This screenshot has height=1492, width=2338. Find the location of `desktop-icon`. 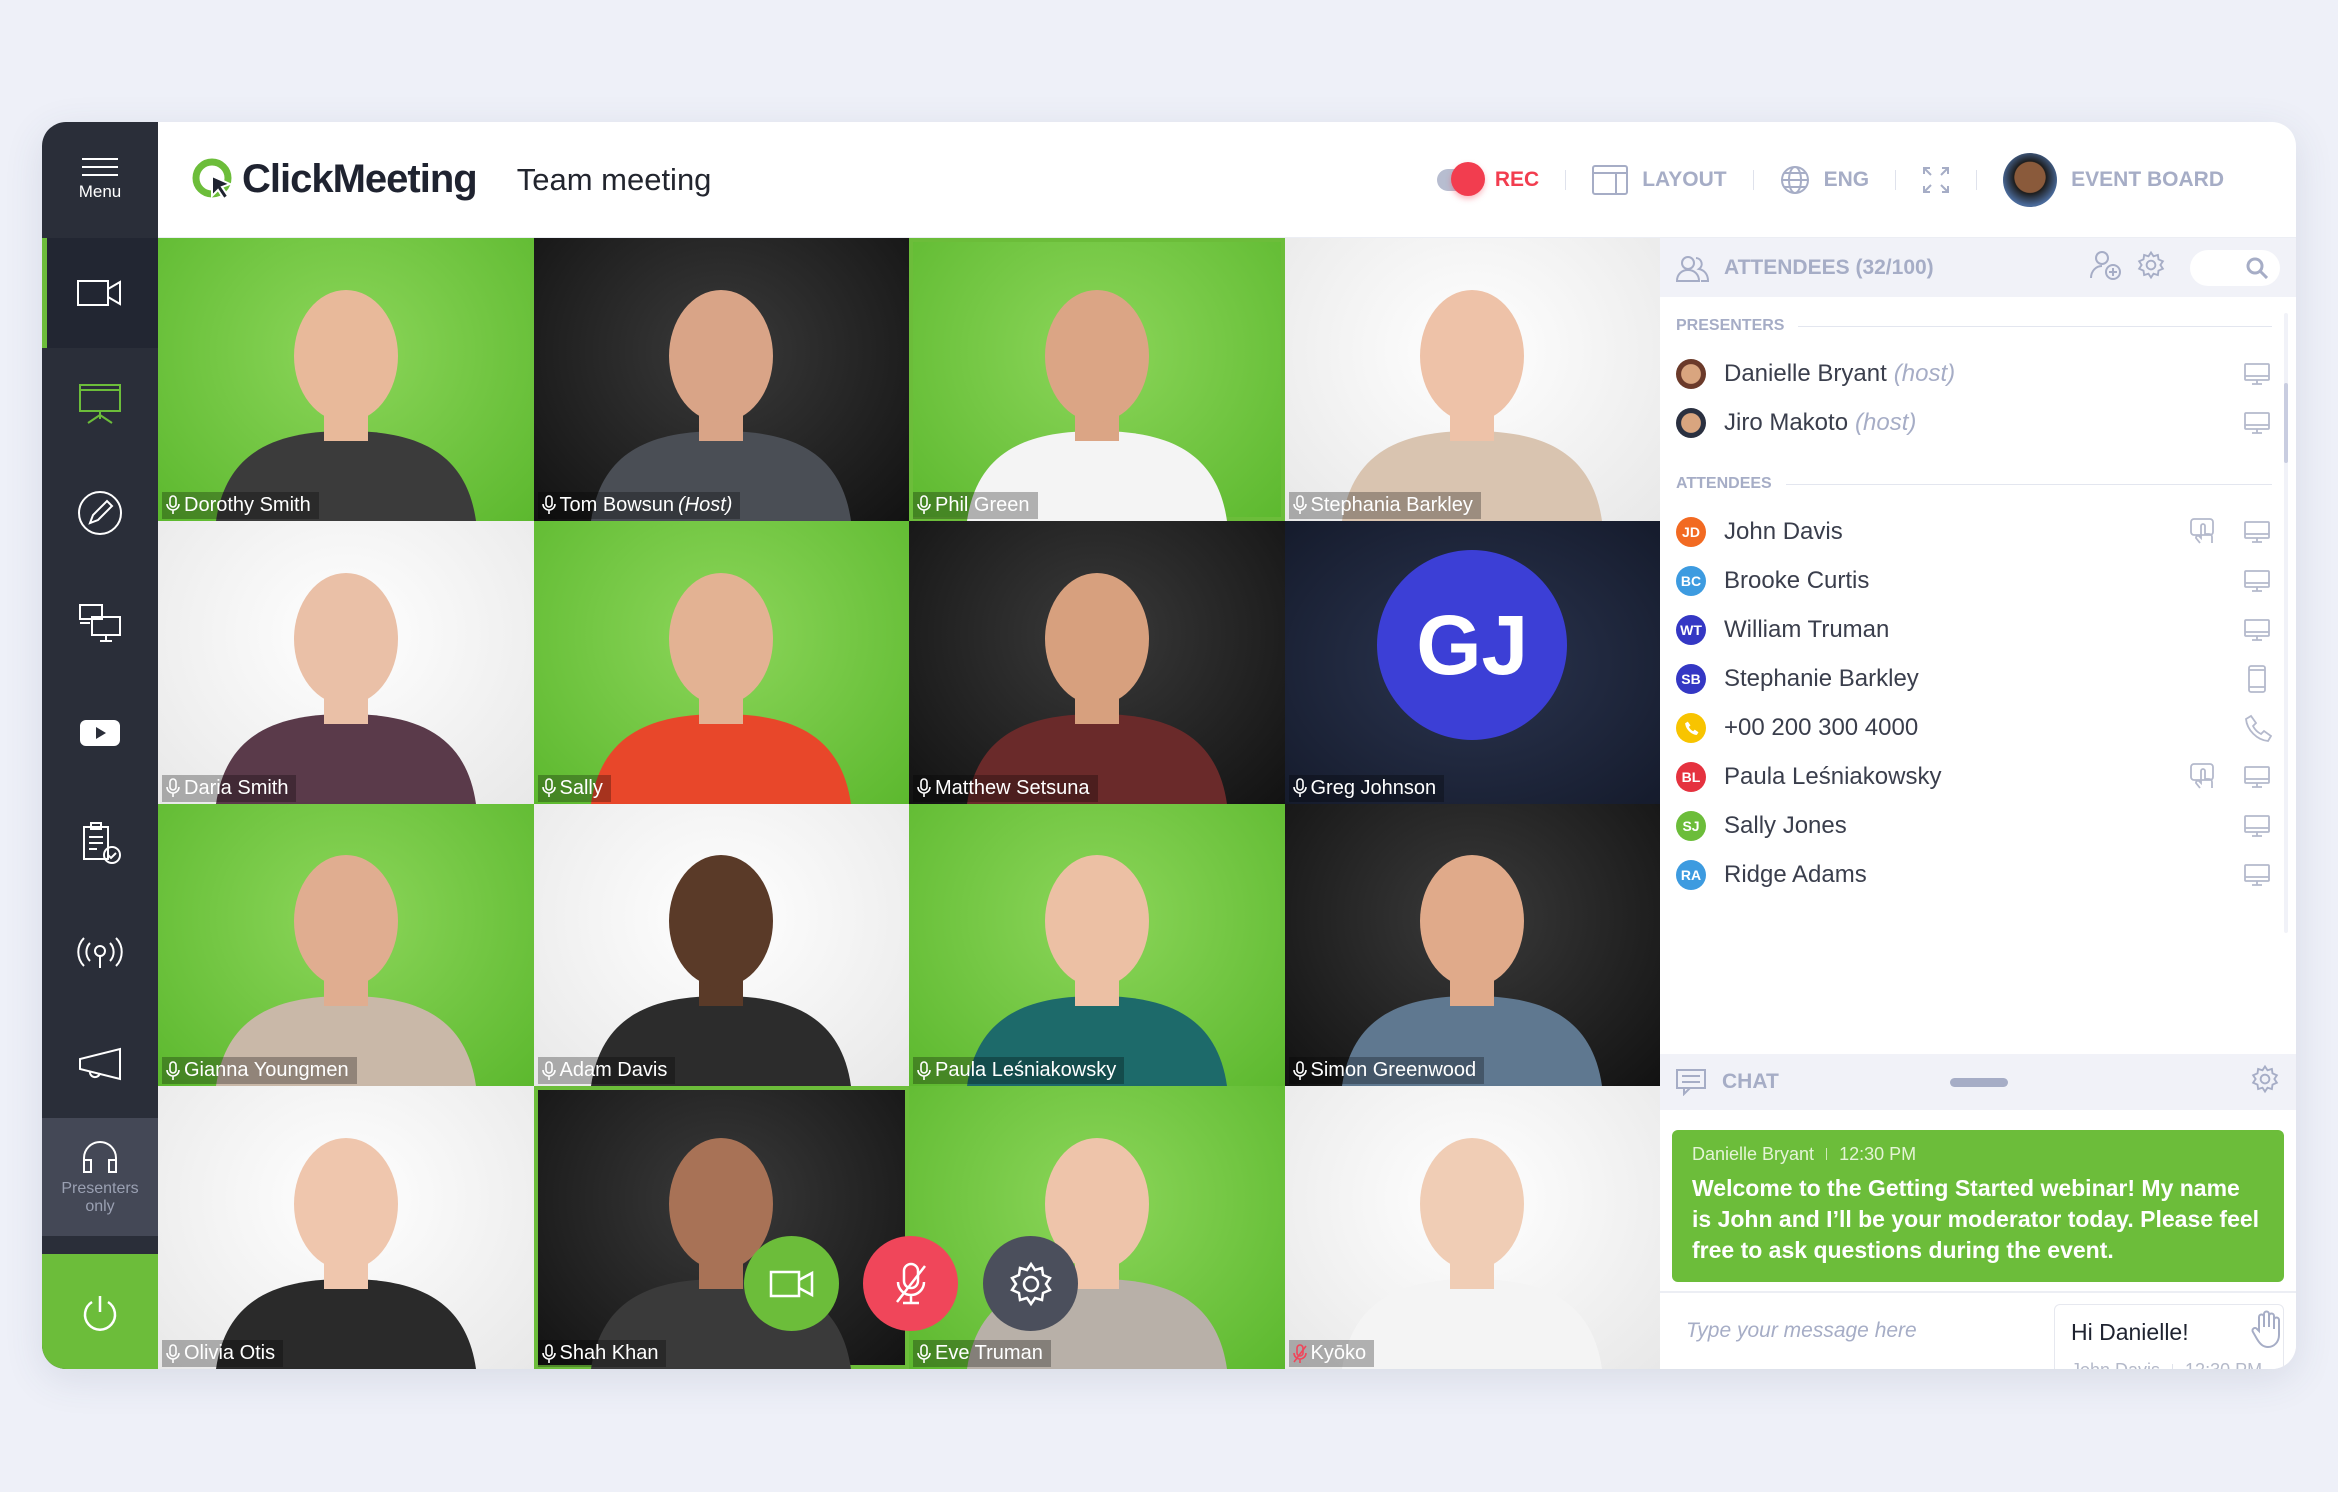

desktop-icon is located at coordinates (2257, 825).